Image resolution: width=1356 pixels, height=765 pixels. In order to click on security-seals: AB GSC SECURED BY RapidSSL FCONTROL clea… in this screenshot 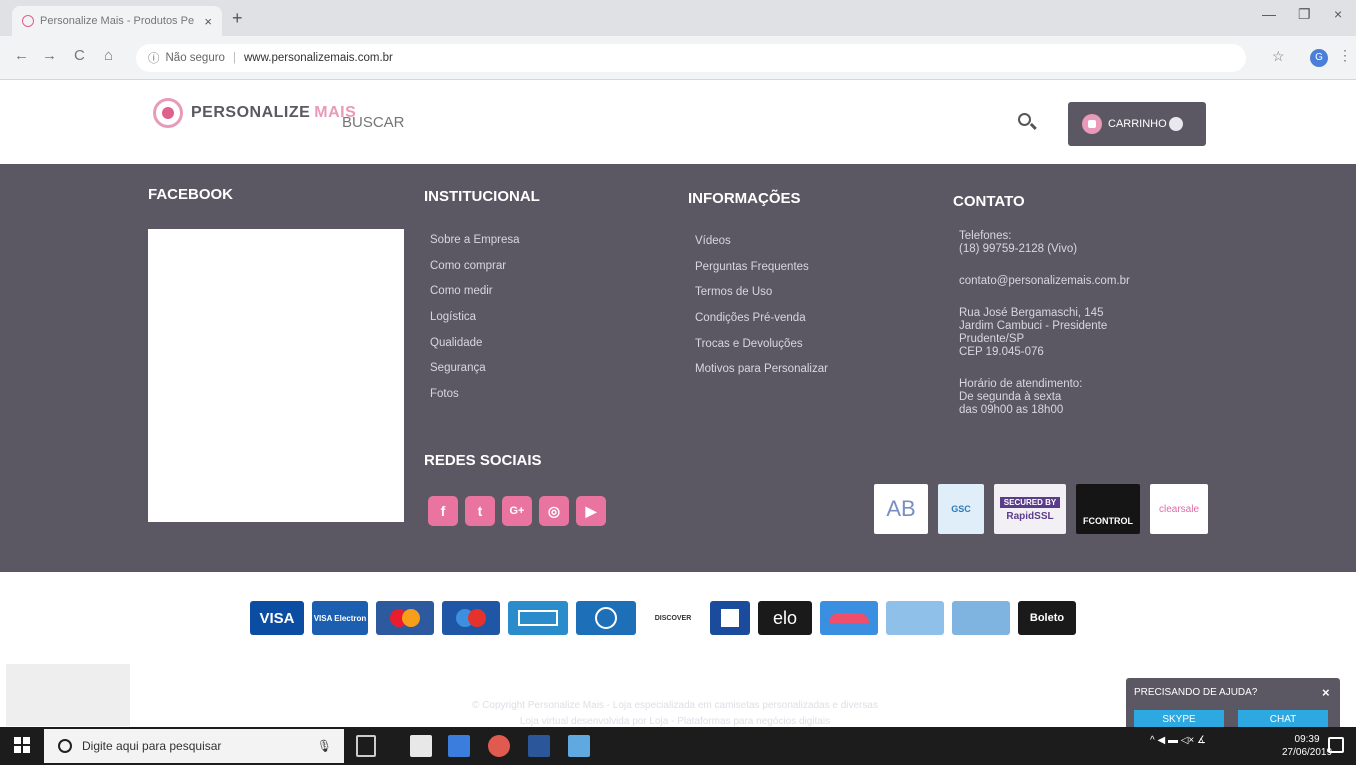, I will do `click(1041, 509)`.